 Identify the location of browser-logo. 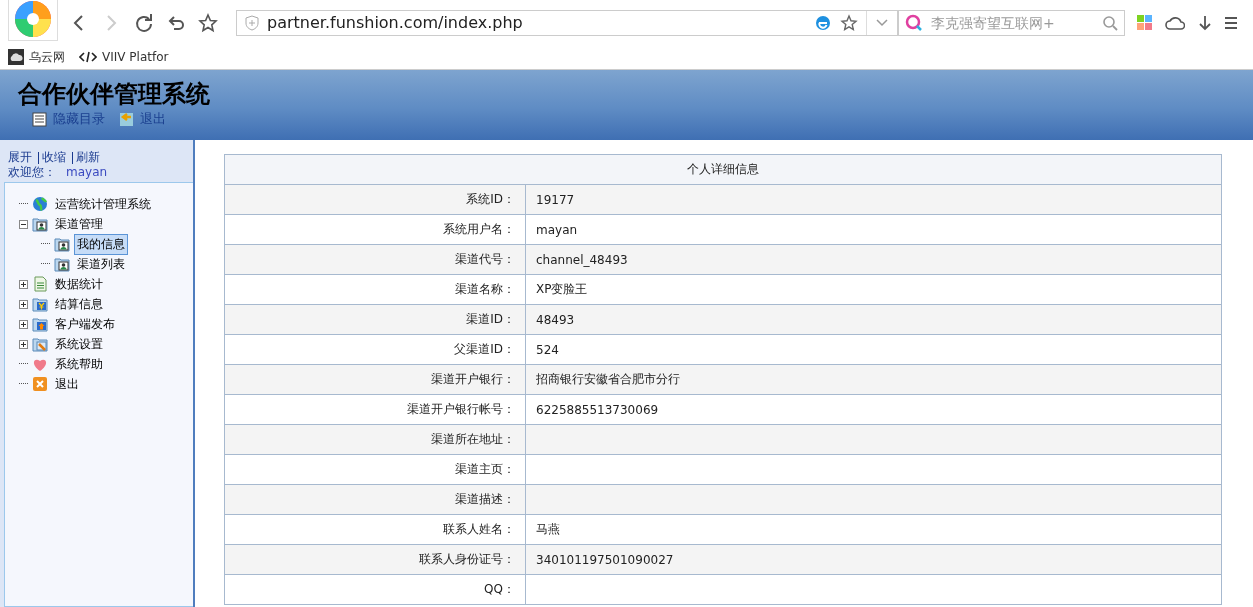
(33, 20).